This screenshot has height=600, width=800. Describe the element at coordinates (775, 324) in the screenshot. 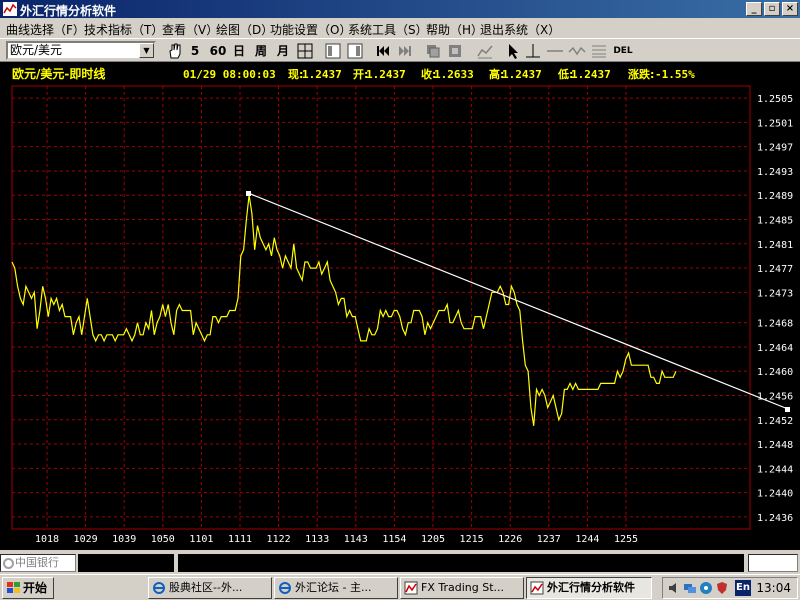

I see `y-tick-label: 1.2468` at that location.